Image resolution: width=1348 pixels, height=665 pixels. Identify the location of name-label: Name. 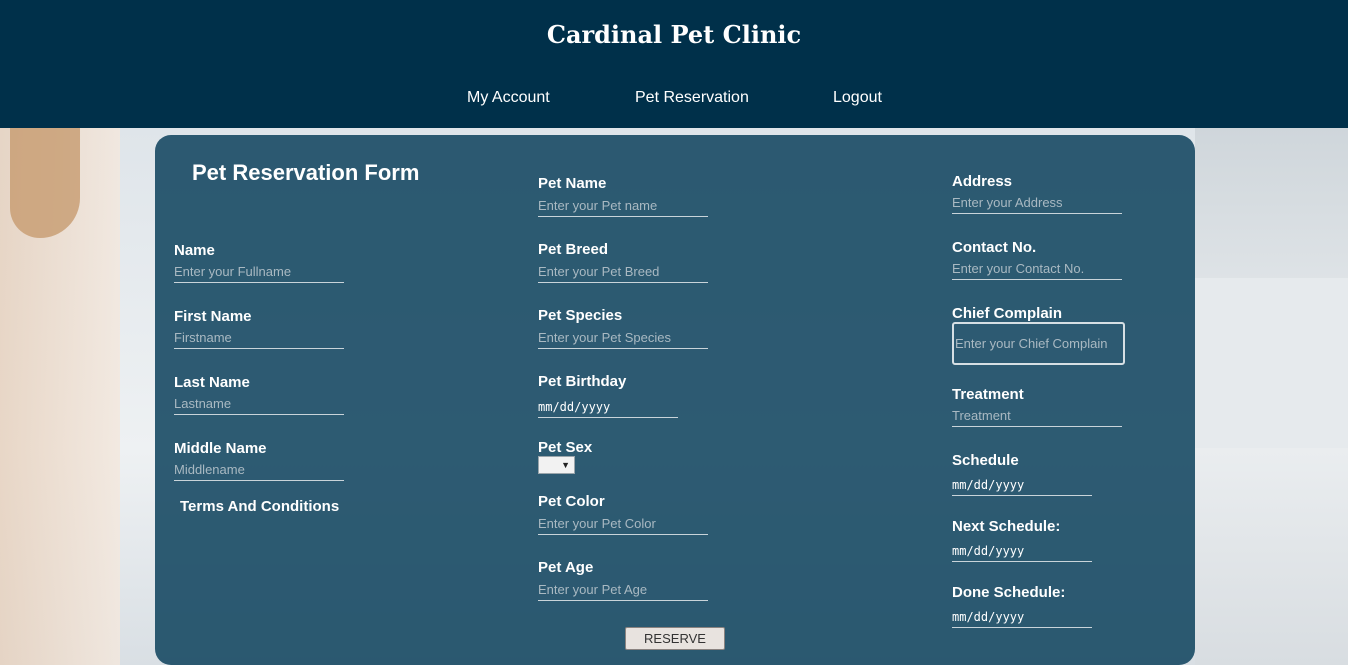
(194, 250).